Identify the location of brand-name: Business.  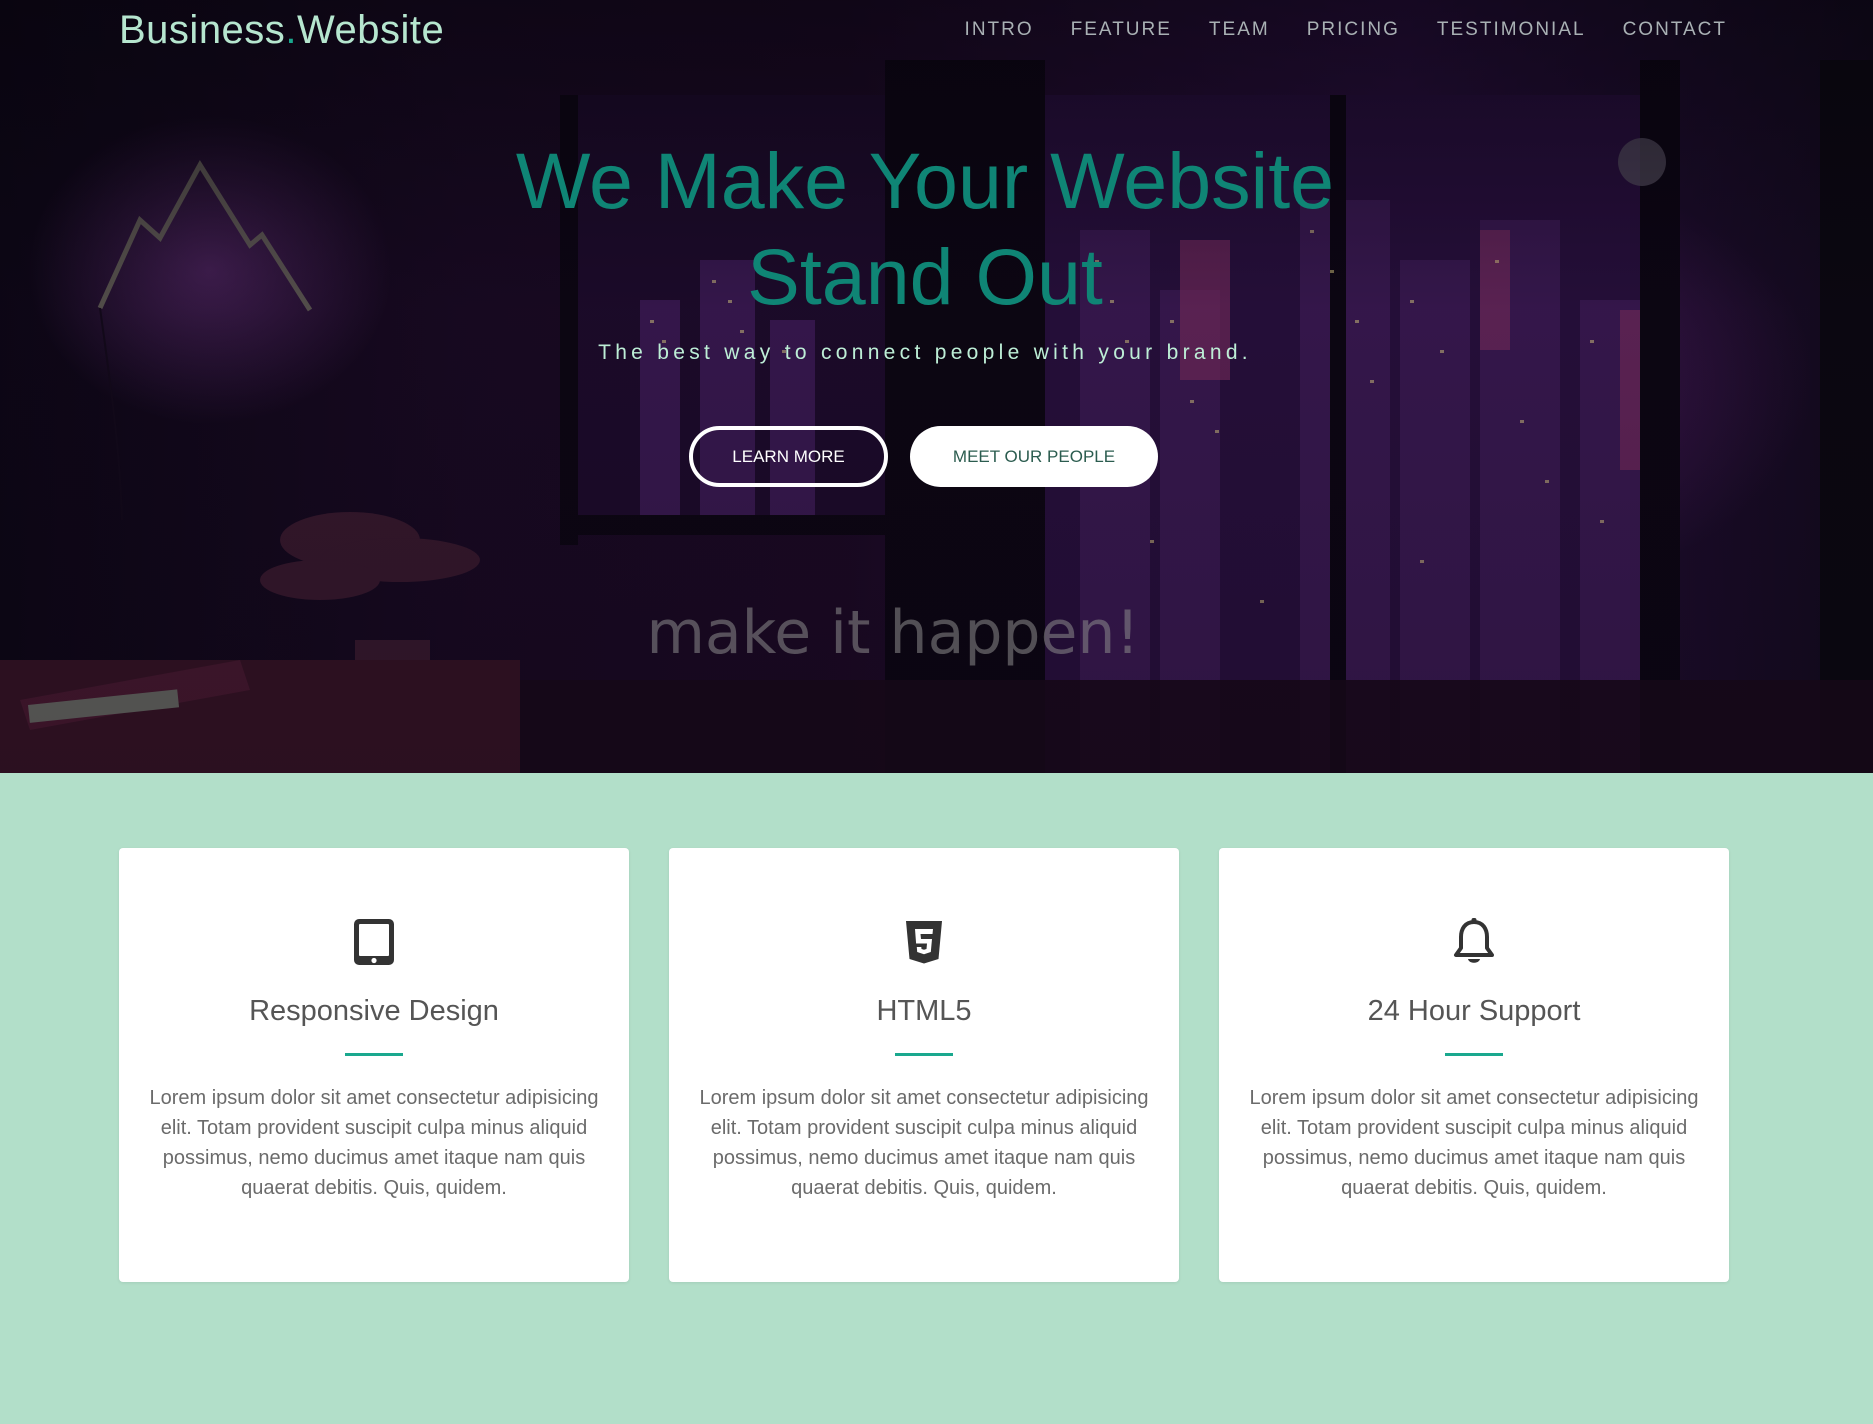
(202, 30).